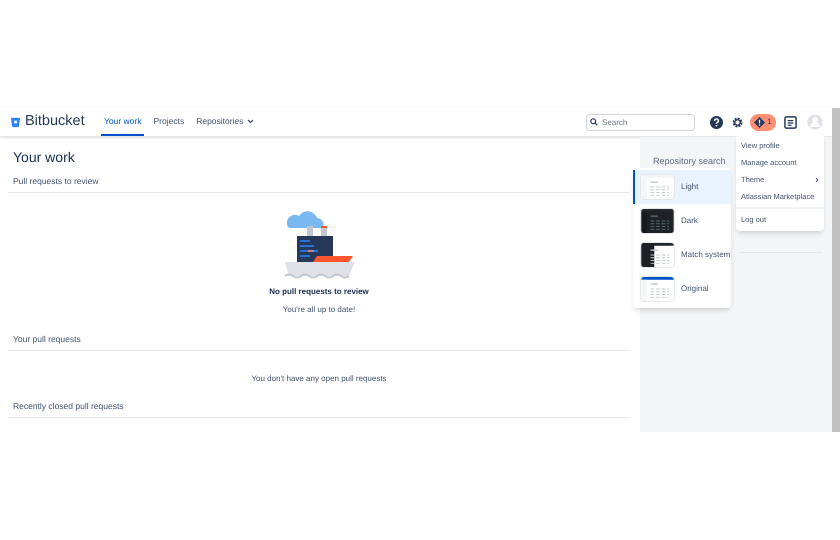 Image resolution: width=840 pixels, height=540 pixels. Describe the element at coordinates (817, 179) in the screenshot. I see `chevron-right-icon` at that location.